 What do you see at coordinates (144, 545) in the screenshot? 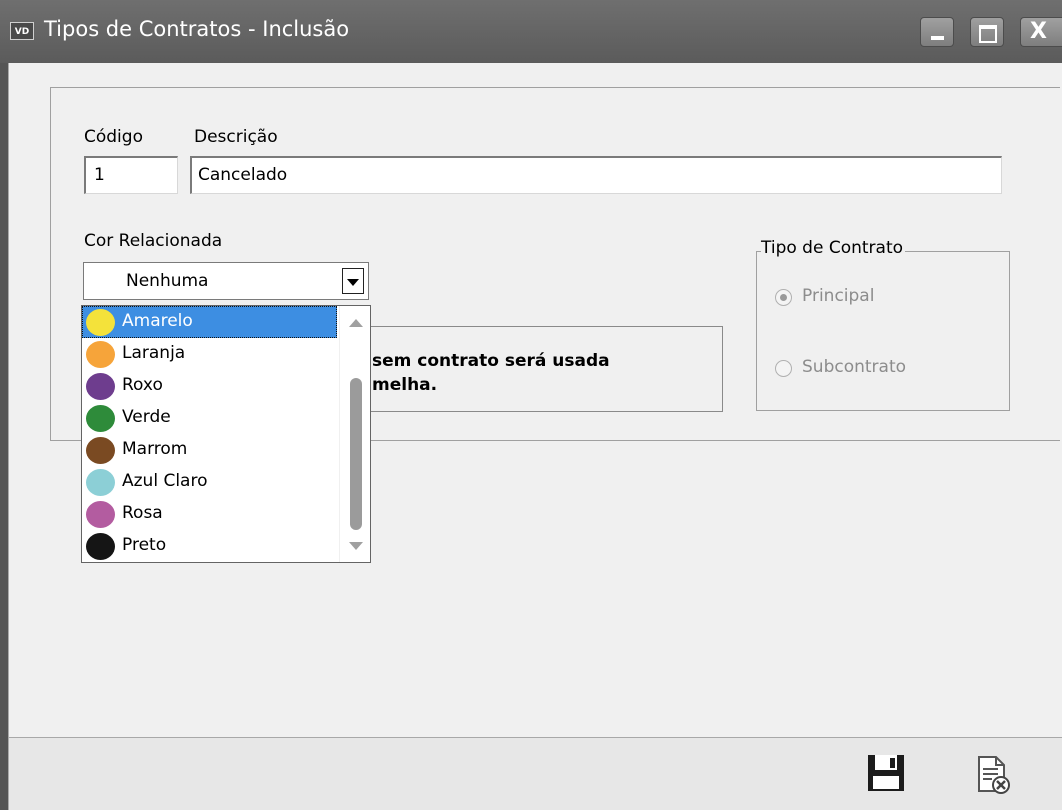
I see `dropdown-item-label: Preto` at bounding box center [144, 545].